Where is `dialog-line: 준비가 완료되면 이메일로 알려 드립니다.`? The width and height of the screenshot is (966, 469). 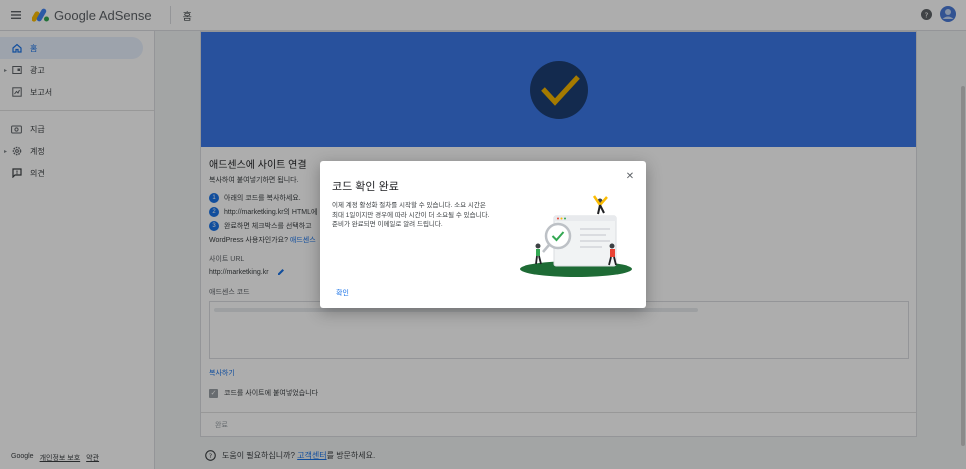
dialog-line: 준비가 완료되면 이메일로 알려 드립니다. is located at coordinates (387, 224).